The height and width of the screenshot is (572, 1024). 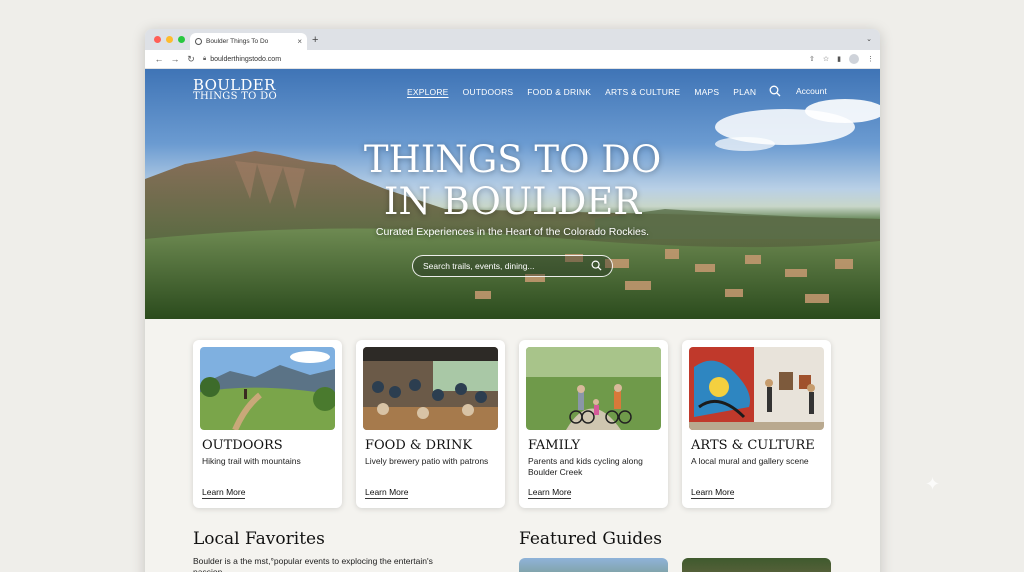 What do you see at coordinates (839, 59) in the screenshot?
I see `sidepanel-icon: ▮` at bounding box center [839, 59].